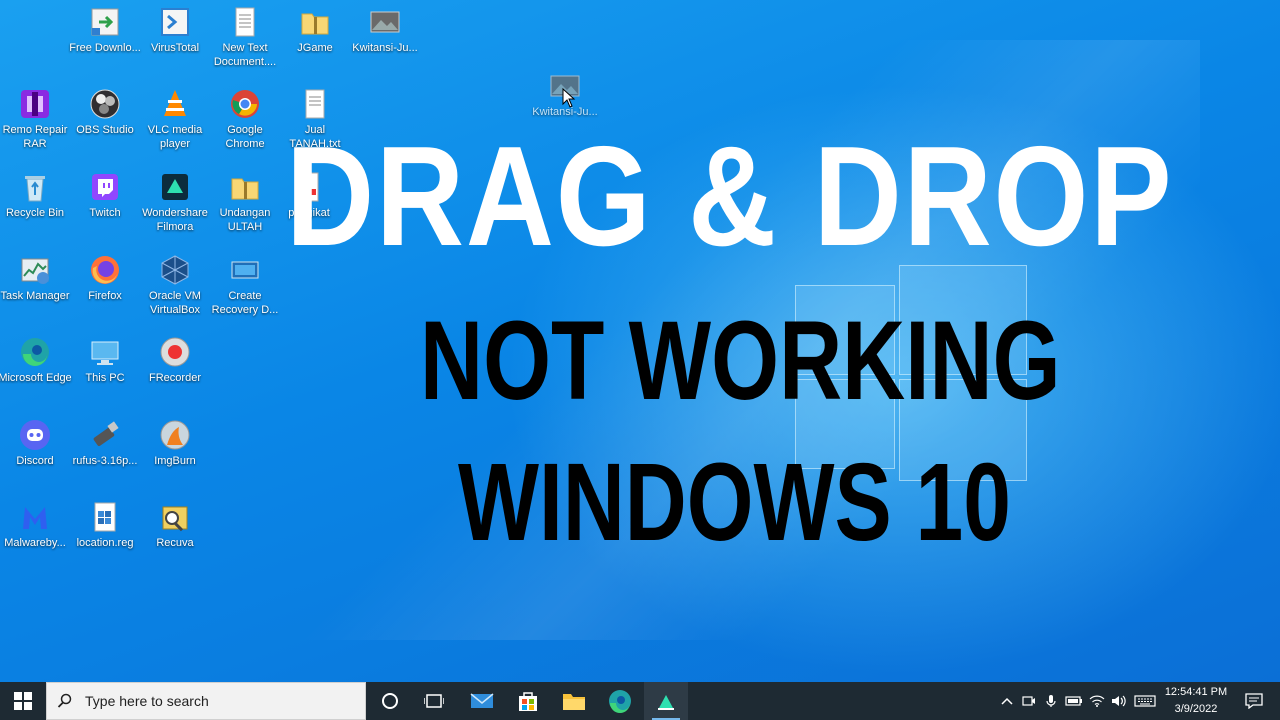 Image resolution: width=1280 pixels, height=720 pixels. What do you see at coordinates (175, 517) in the screenshot?
I see `recuva-icon` at bounding box center [175, 517].